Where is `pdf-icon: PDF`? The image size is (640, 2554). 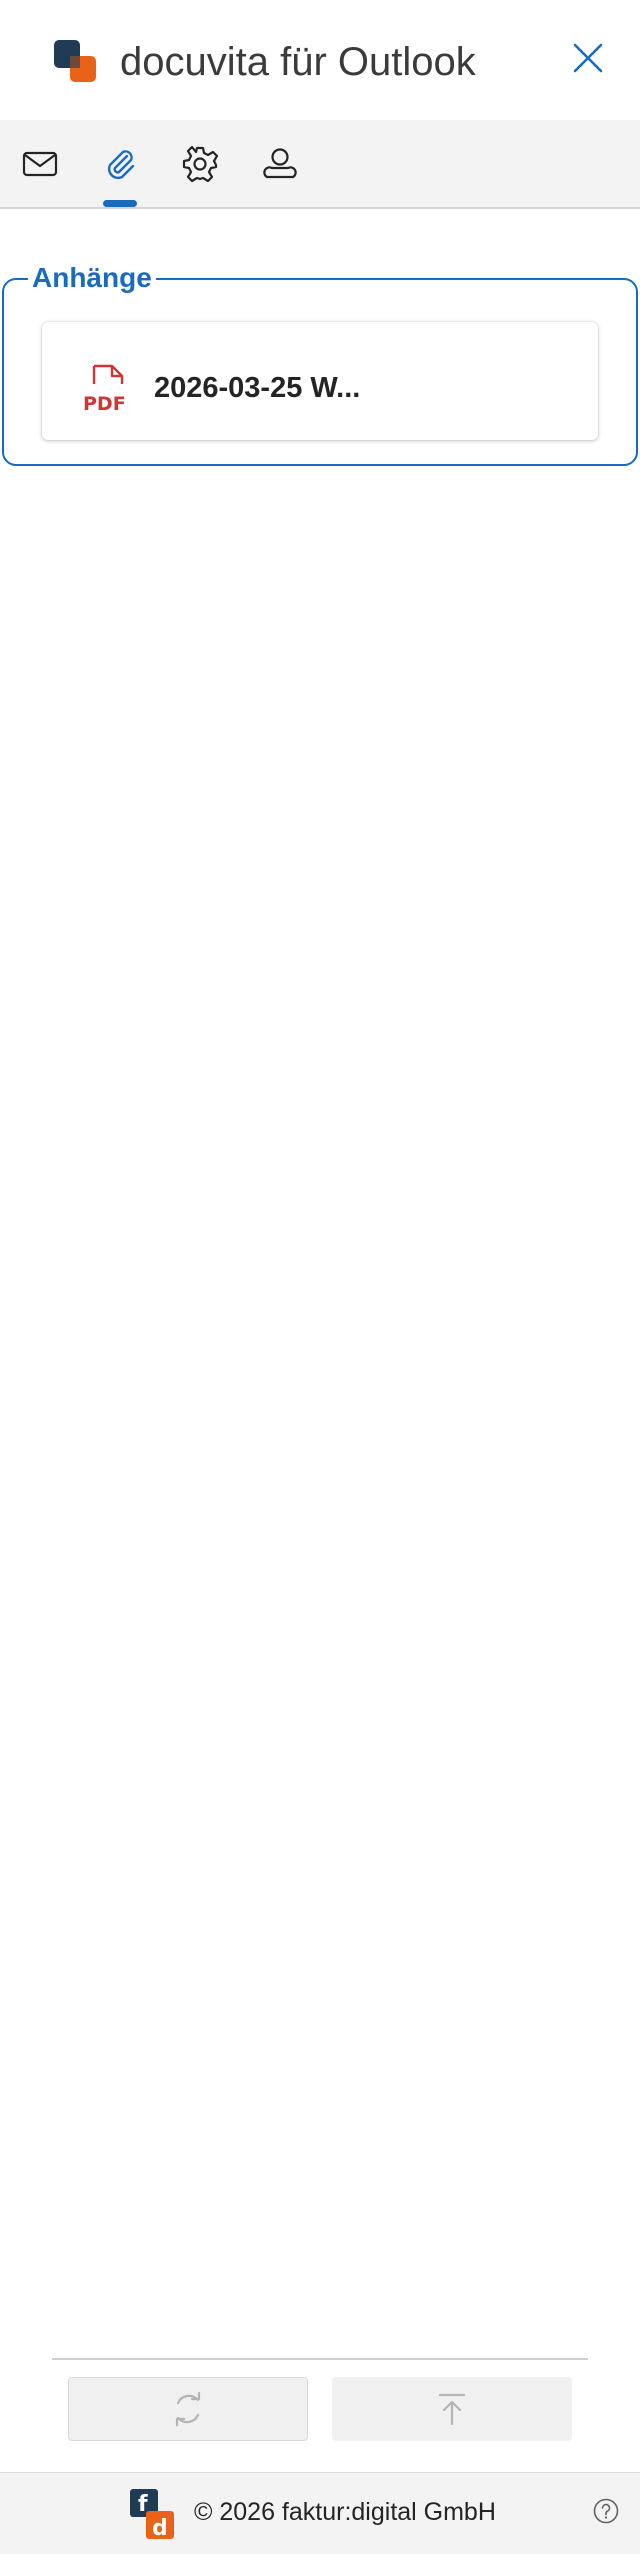 pdf-icon: PDF is located at coordinates (106, 389).